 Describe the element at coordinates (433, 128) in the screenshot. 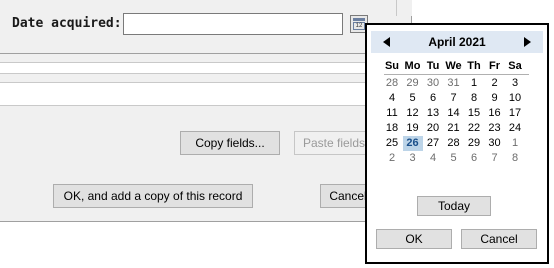

I see `day-cell: 20` at that location.